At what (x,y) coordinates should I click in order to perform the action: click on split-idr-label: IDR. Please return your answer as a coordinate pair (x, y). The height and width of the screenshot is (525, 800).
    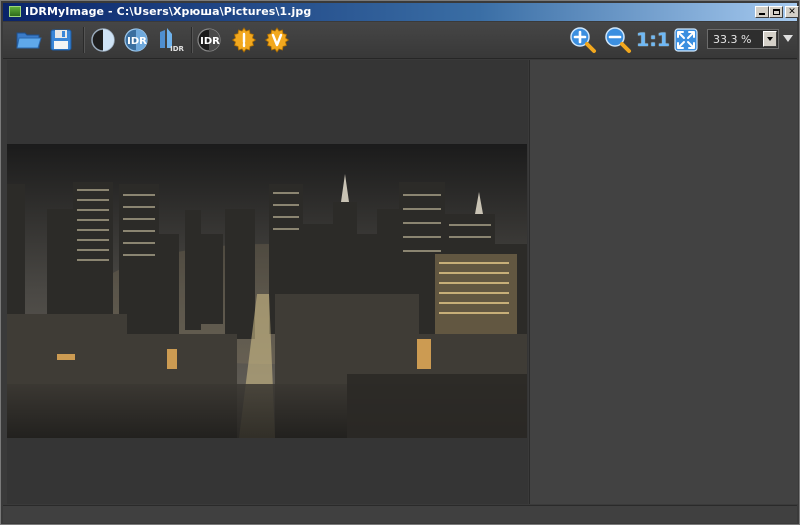
    Looking at the image, I should click on (177, 49).